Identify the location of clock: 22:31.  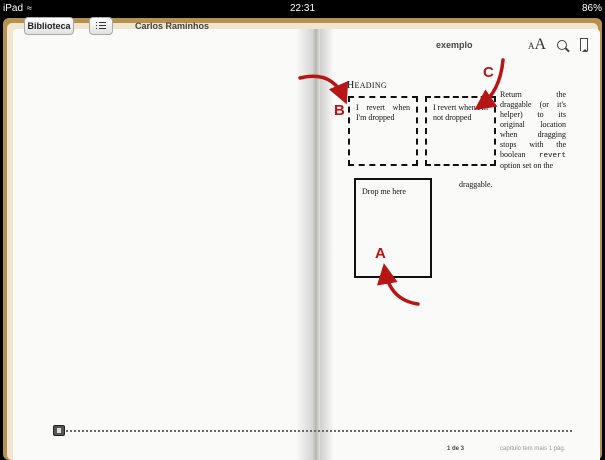
(302, 8).